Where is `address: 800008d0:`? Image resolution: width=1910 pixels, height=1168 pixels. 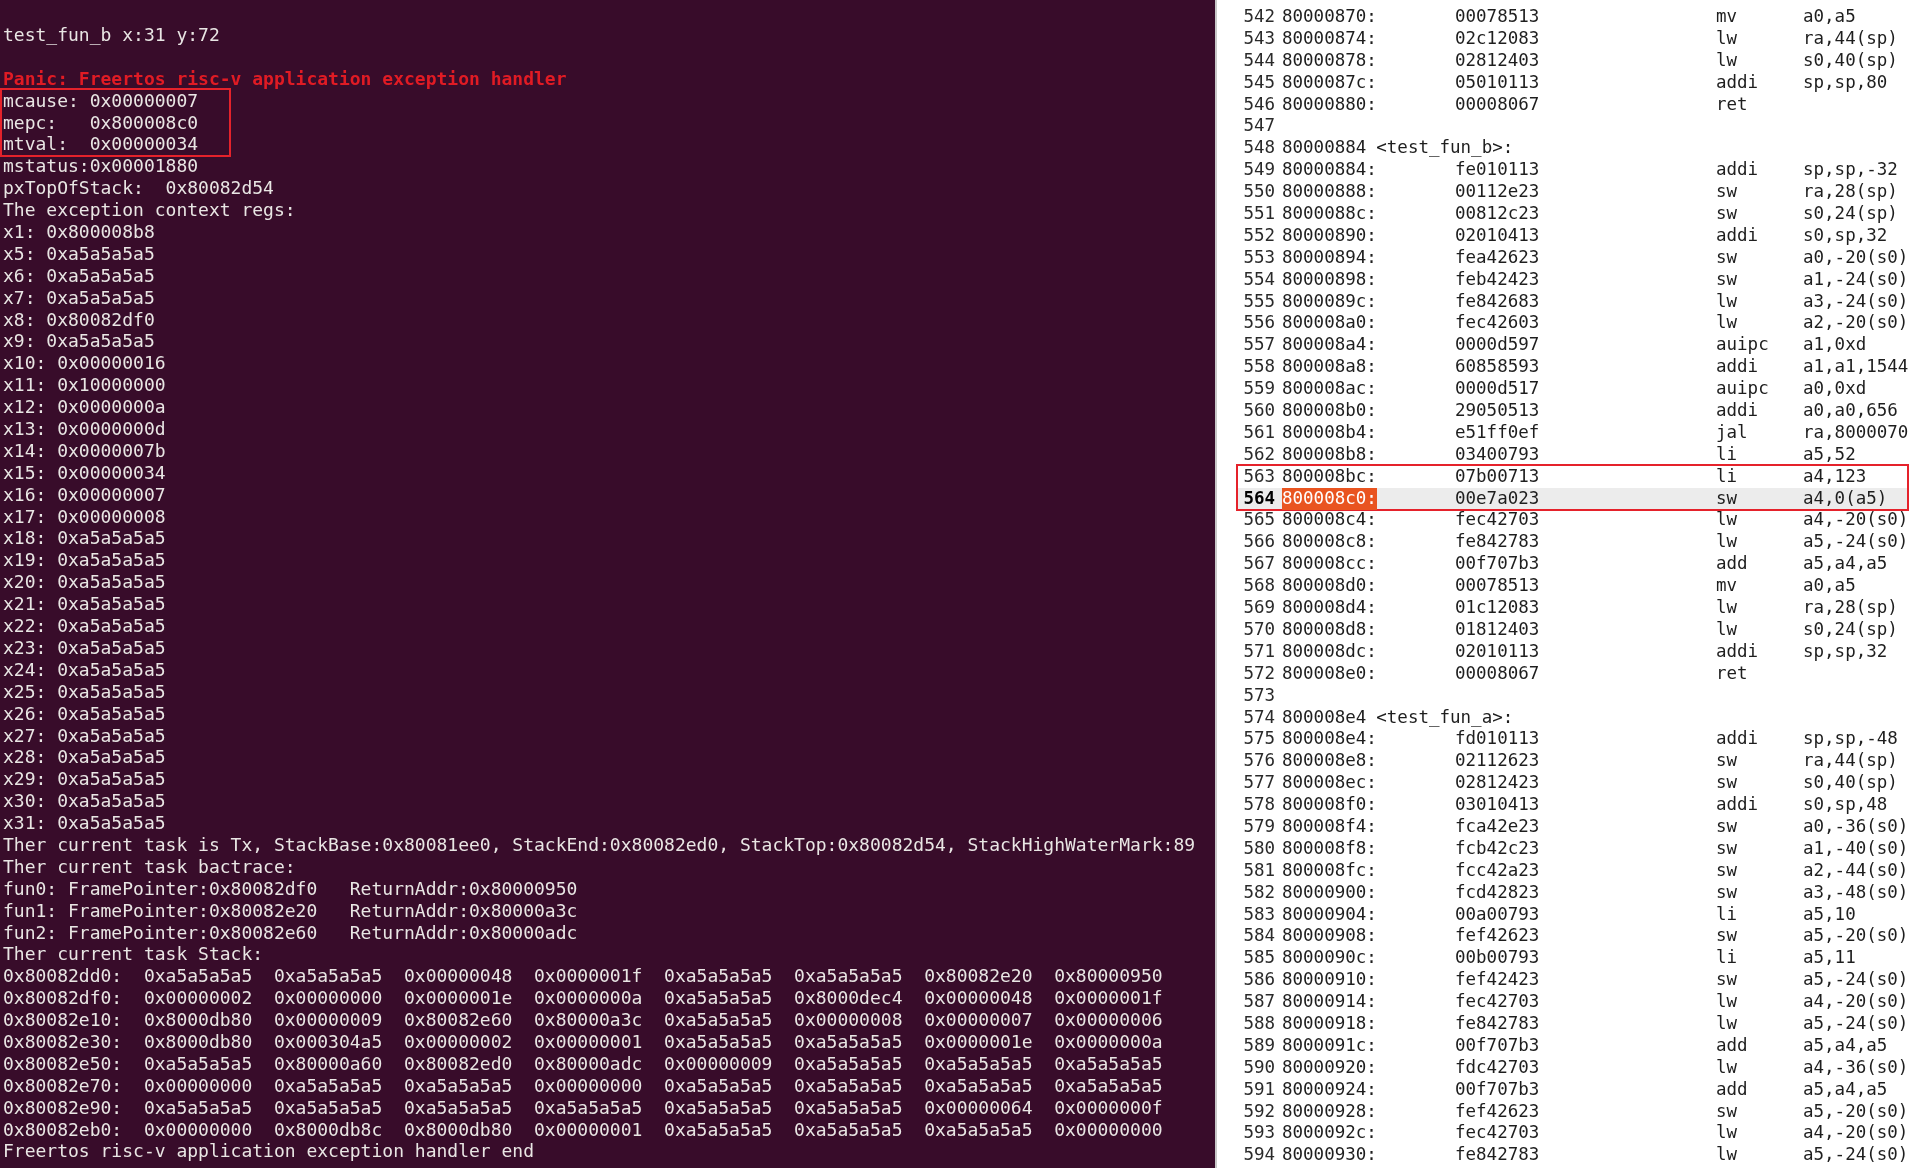
address: 800008d0: is located at coordinates (1329, 586).